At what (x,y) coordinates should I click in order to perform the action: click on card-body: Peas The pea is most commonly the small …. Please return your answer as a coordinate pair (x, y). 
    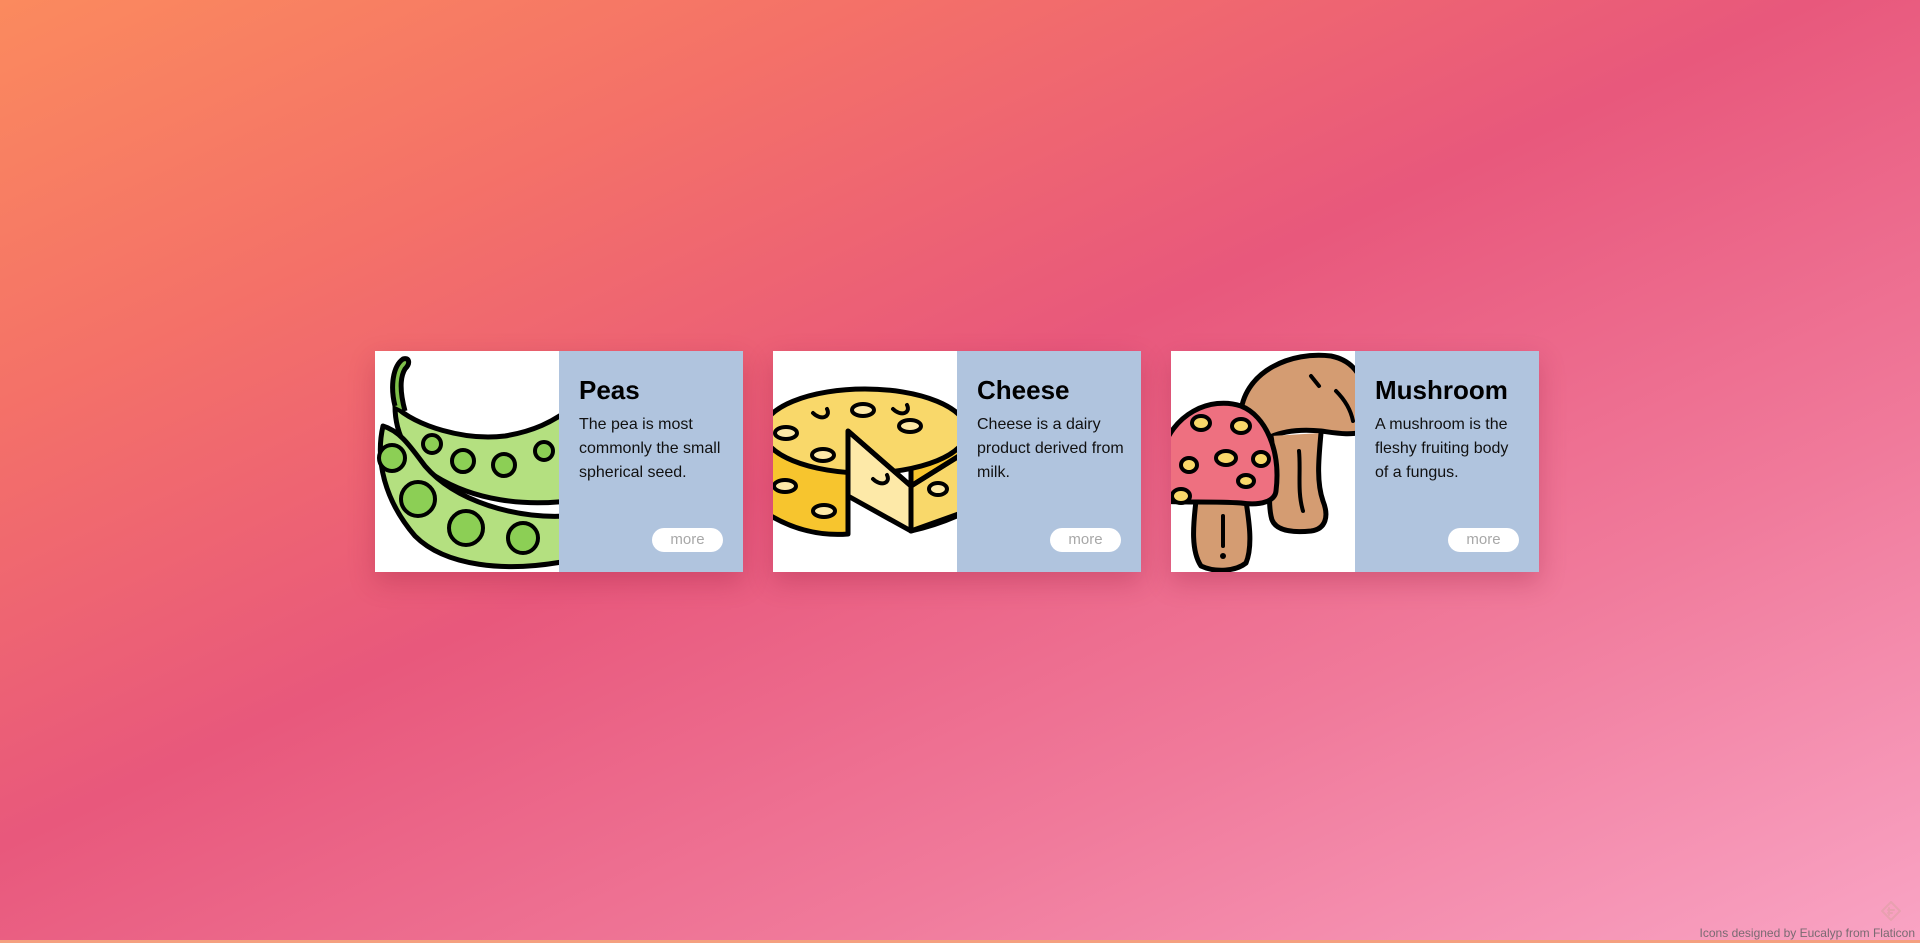
    Looking at the image, I should click on (651, 461).